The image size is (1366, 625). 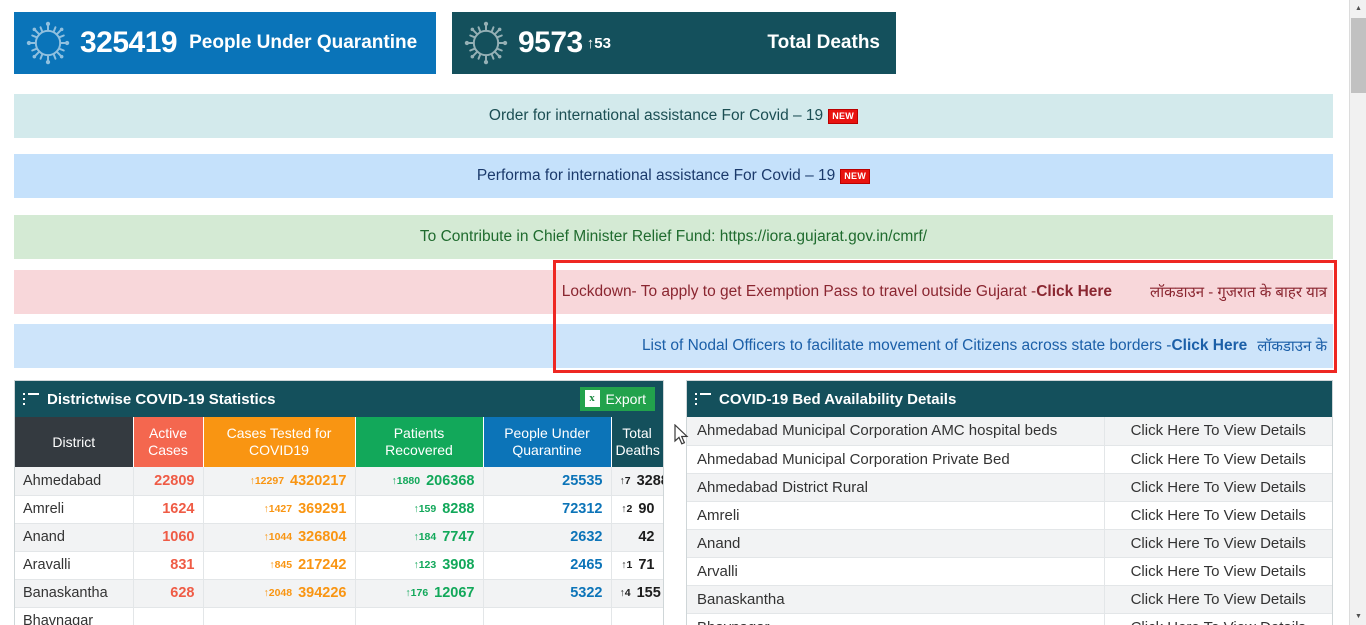 What do you see at coordinates (1357, 312) in the screenshot?
I see `vertical-scrollbar: ▲ ▼` at bounding box center [1357, 312].